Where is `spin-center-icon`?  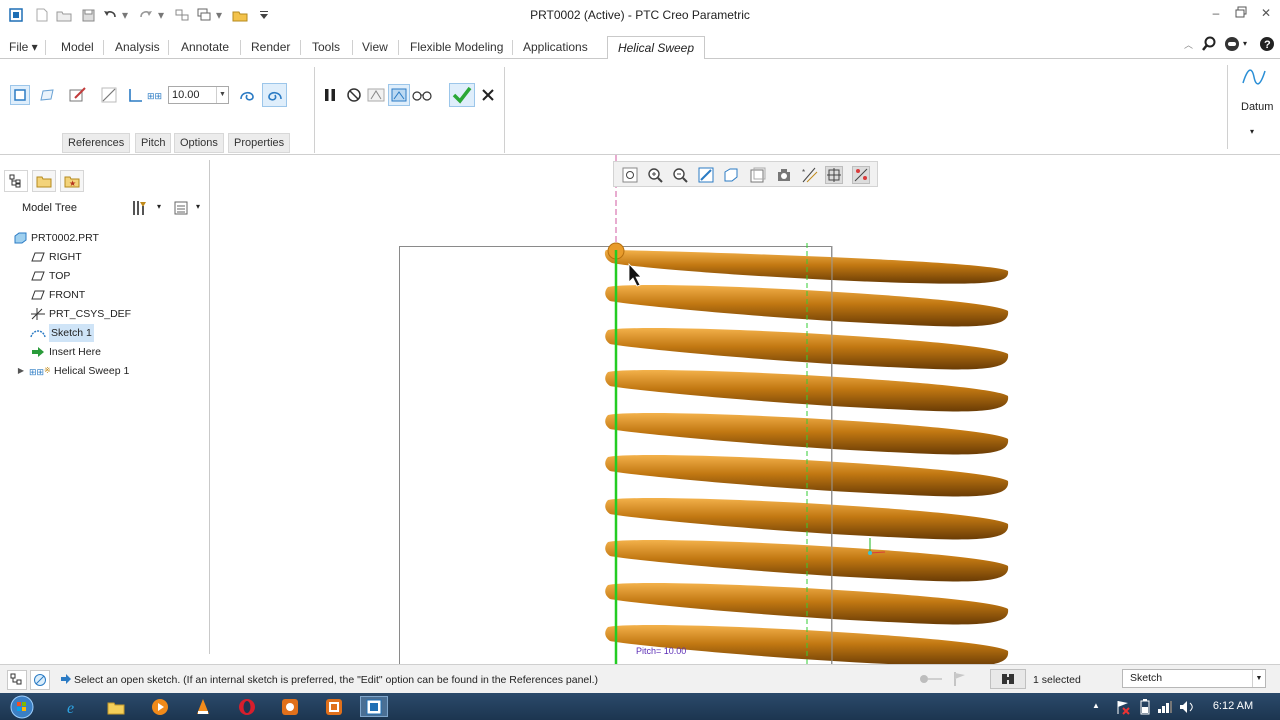 spin-center-icon is located at coordinates (834, 175).